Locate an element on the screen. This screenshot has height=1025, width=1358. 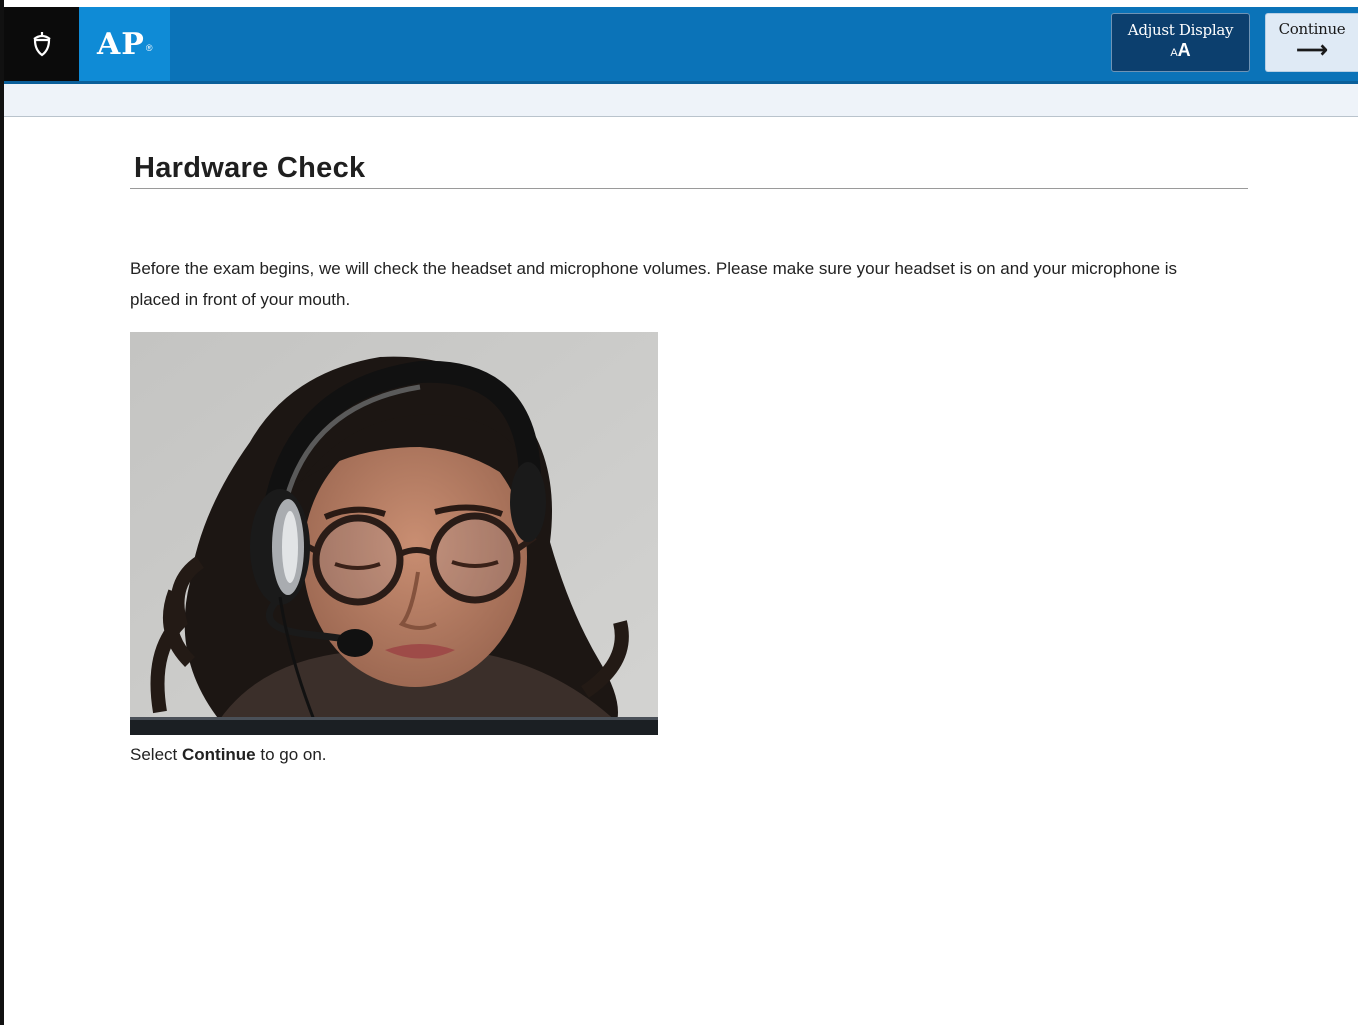
ap-registered-mark: ® is located at coordinates (149, 48).